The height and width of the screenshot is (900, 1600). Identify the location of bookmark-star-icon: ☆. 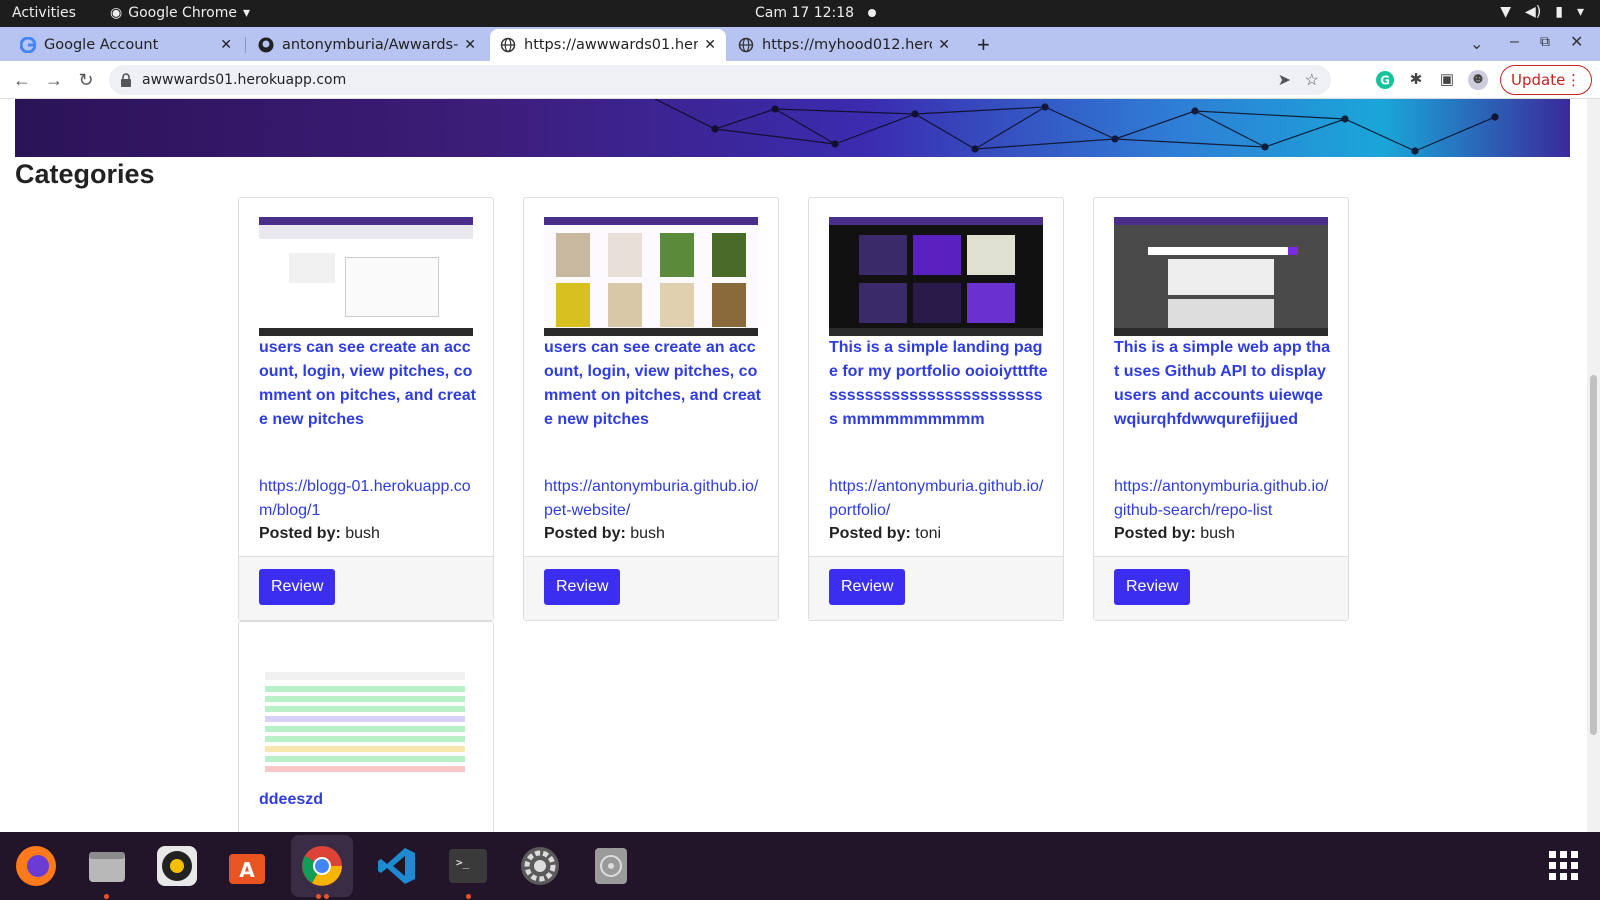
(1312, 80).